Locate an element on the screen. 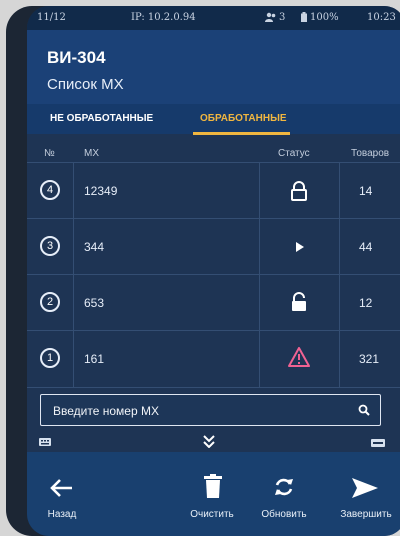 This screenshot has width=400, height=536. row-count: 12 is located at coordinates (366, 303).